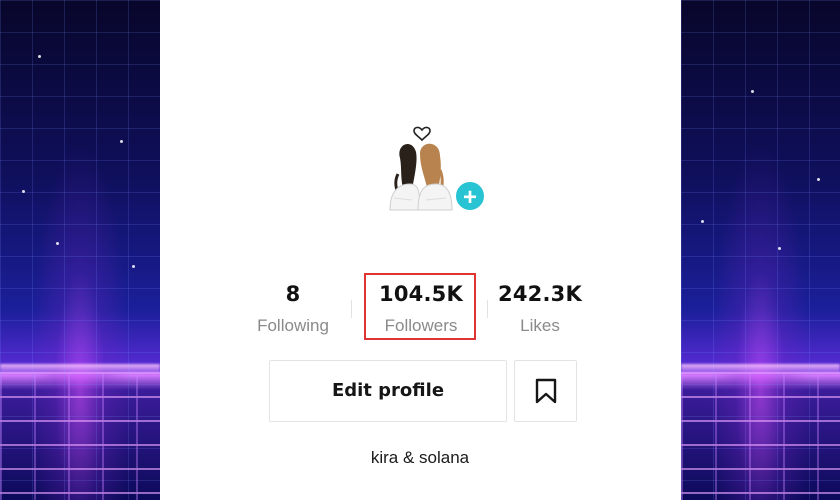 The image size is (840, 500). I want to click on plus-icon: +, so click(469, 197).